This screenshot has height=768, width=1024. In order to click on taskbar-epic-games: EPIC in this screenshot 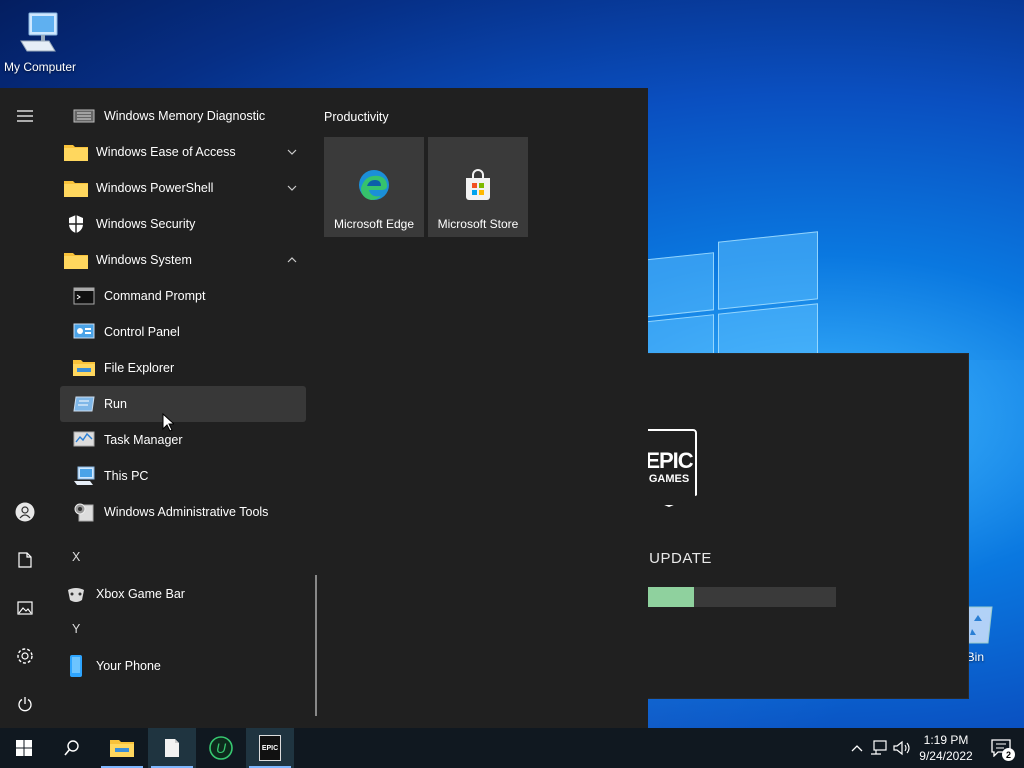, I will do `click(270, 748)`.